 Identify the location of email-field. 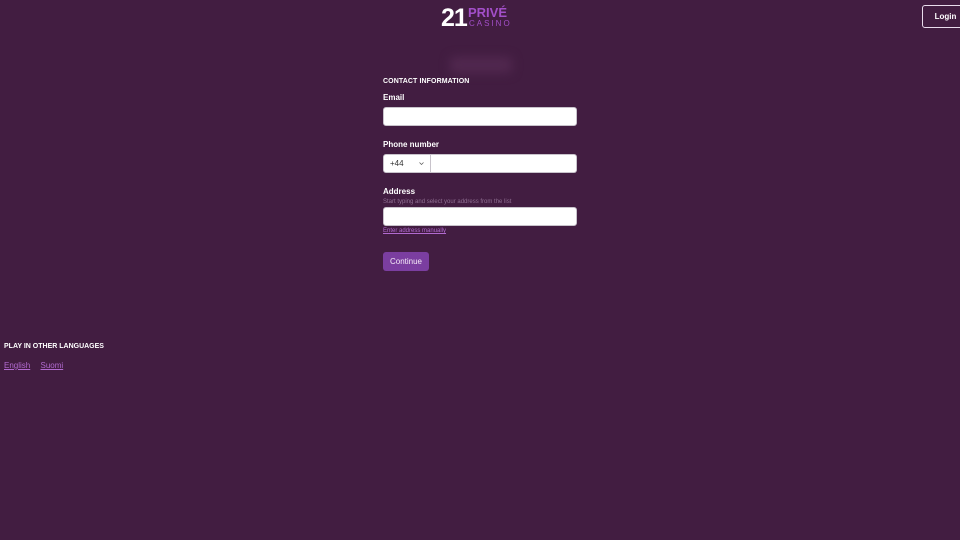
(480, 116).